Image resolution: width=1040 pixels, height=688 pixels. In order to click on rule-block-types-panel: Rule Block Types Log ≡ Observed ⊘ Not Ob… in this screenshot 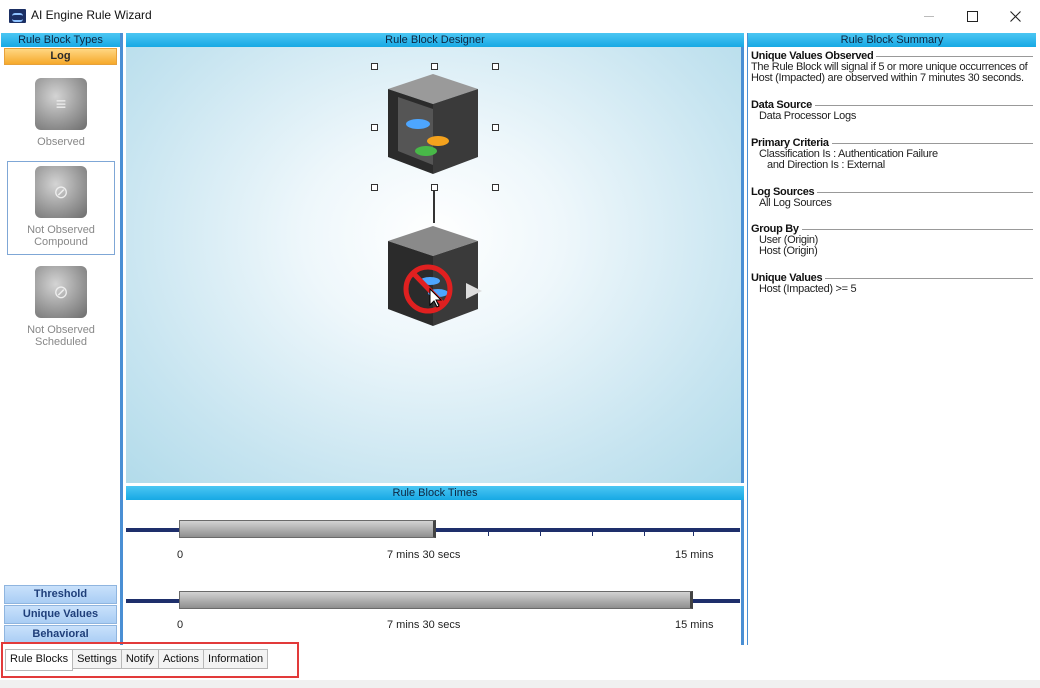, I will do `click(62, 339)`.